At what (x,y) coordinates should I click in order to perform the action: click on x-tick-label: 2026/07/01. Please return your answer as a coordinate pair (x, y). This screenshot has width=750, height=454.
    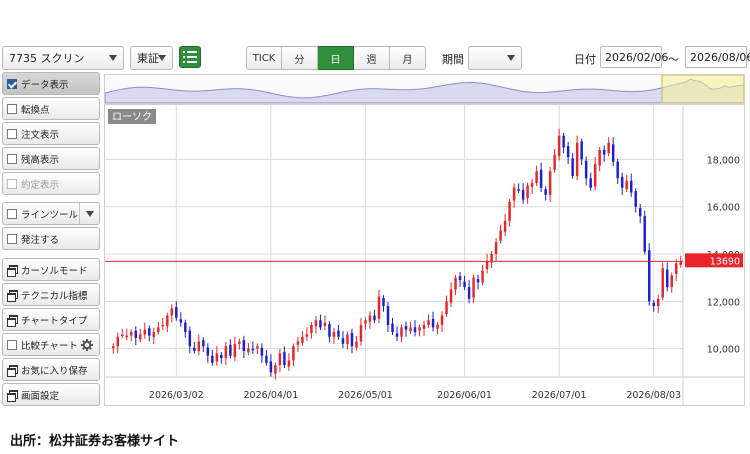
    Looking at the image, I should click on (559, 395).